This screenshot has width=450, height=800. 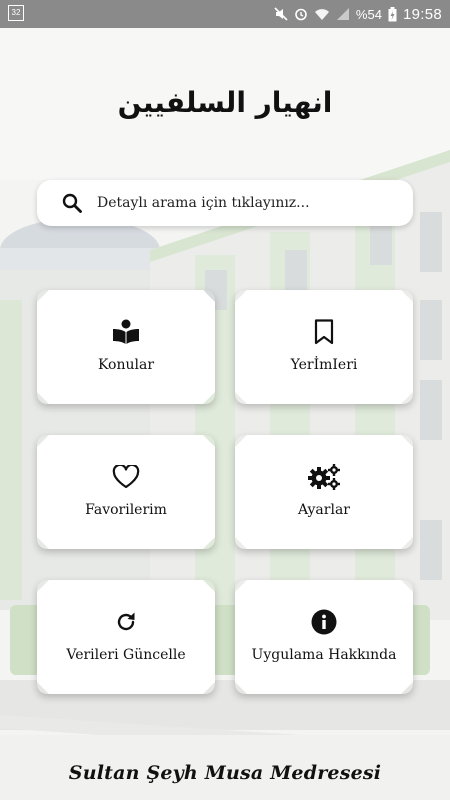 I want to click on mute-icon, so click(x=281, y=14).